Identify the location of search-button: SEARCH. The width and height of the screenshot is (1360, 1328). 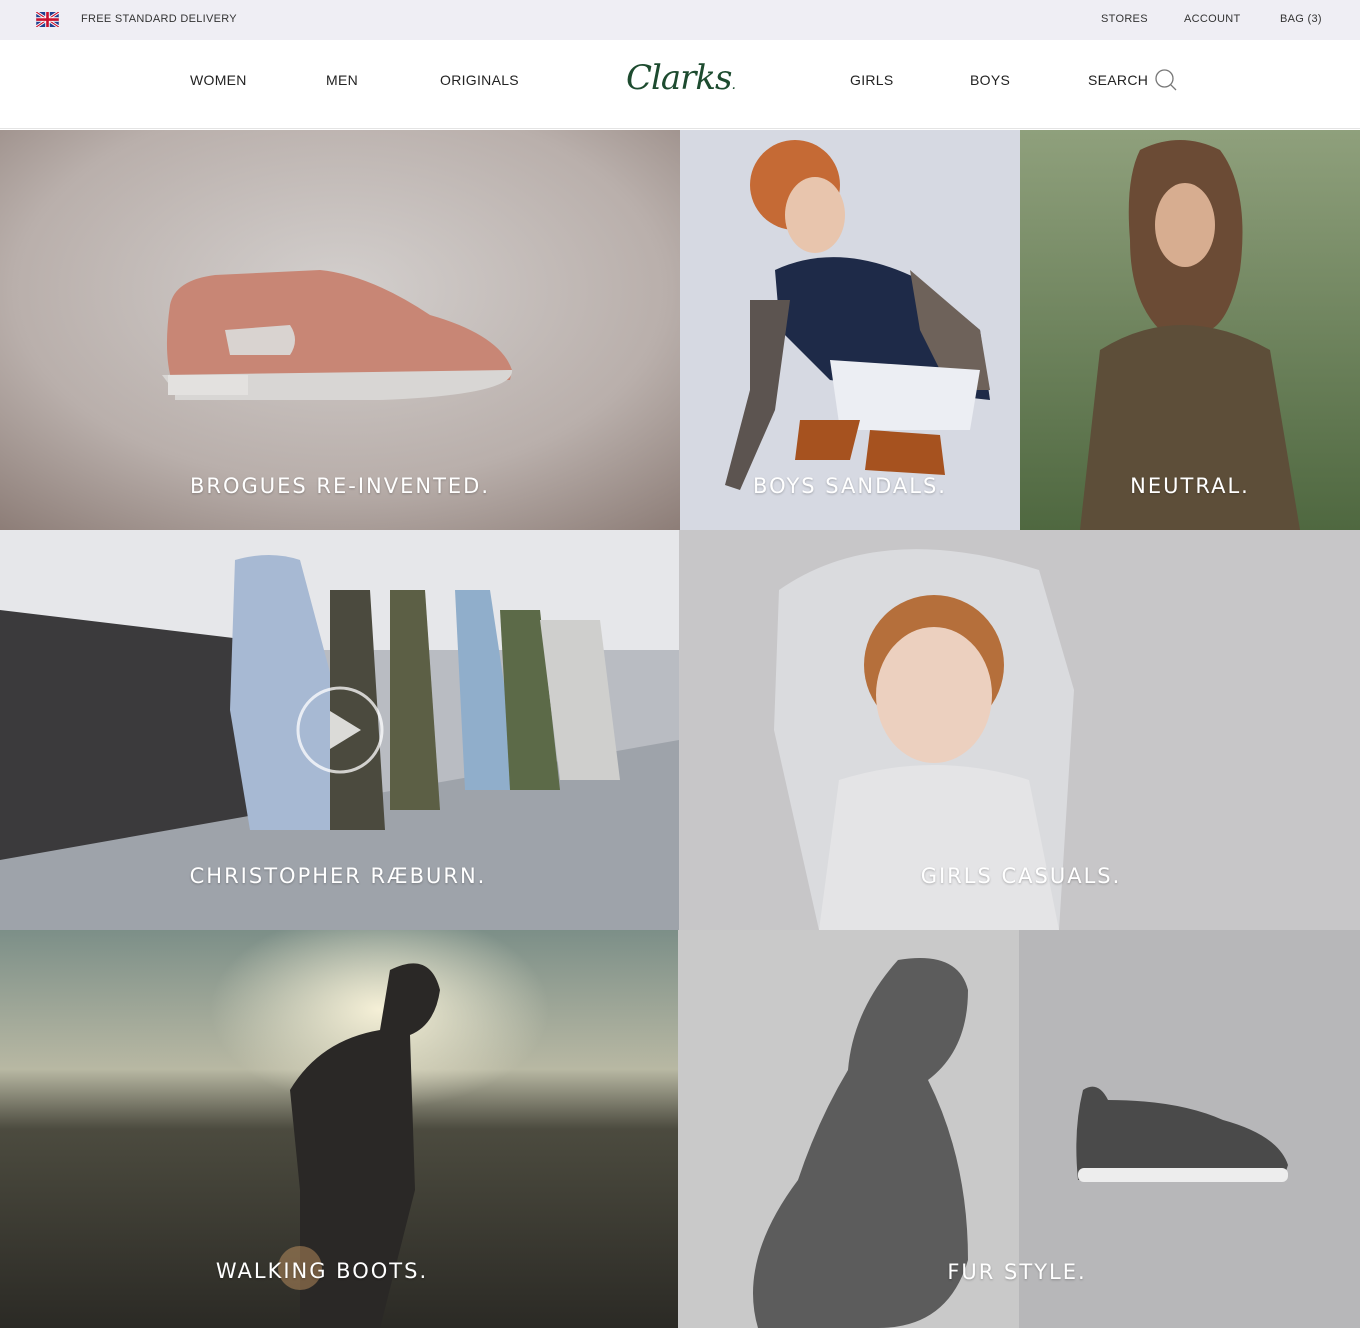
(1133, 80).